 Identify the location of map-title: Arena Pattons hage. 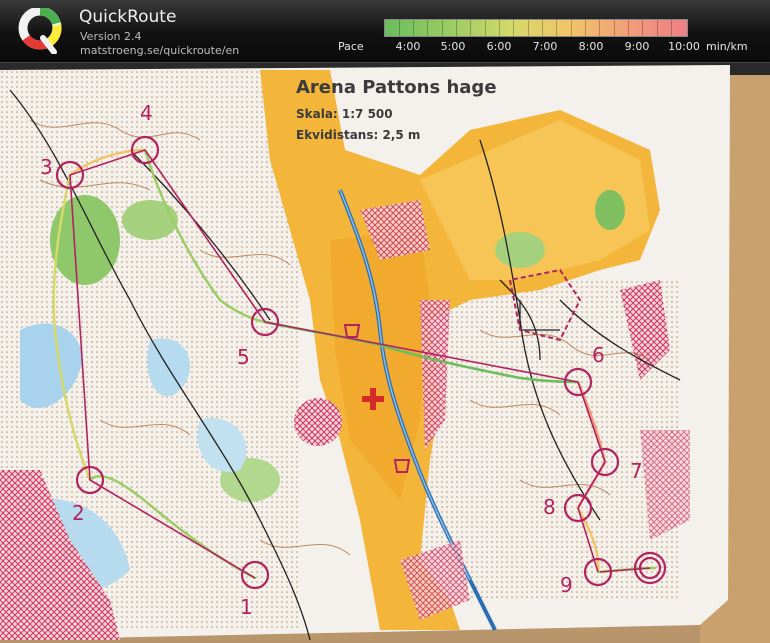
(396, 87).